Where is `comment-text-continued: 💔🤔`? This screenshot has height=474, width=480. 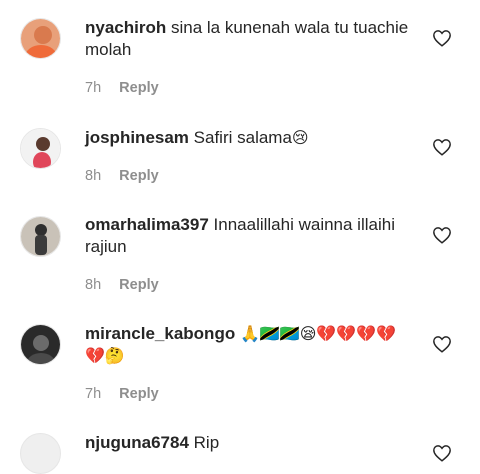
comment-text-continued: 💔🤔 is located at coordinates (105, 355).